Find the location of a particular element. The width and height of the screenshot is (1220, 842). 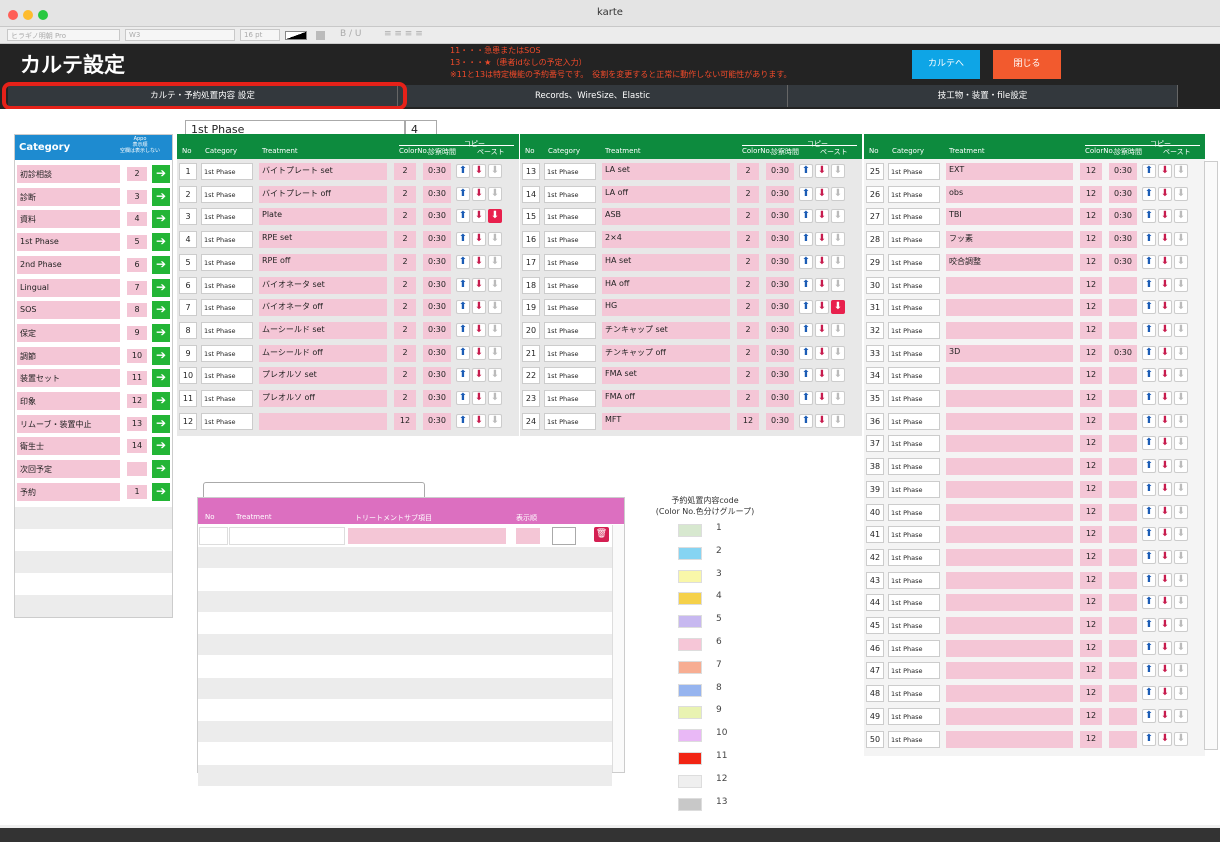

row-no-field: 11 is located at coordinates (188, 398).